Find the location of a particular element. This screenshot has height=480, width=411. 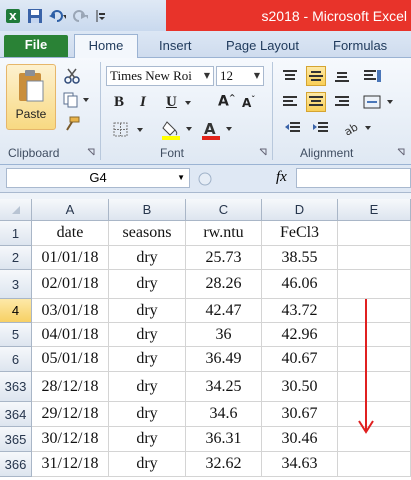

cell: 02/01/18 is located at coordinates (70, 284).